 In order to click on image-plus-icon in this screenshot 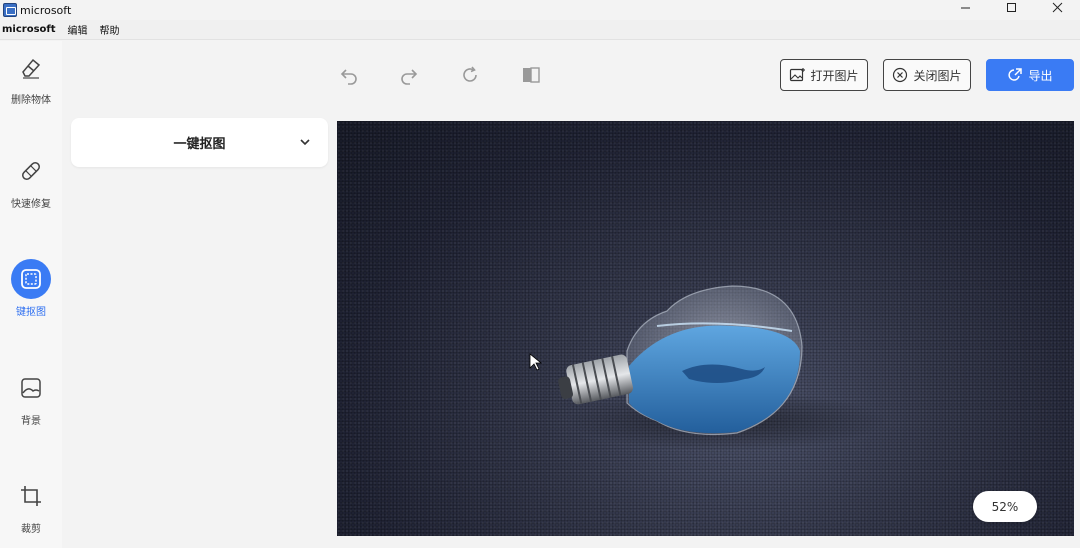, I will do `click(798, 75)`.